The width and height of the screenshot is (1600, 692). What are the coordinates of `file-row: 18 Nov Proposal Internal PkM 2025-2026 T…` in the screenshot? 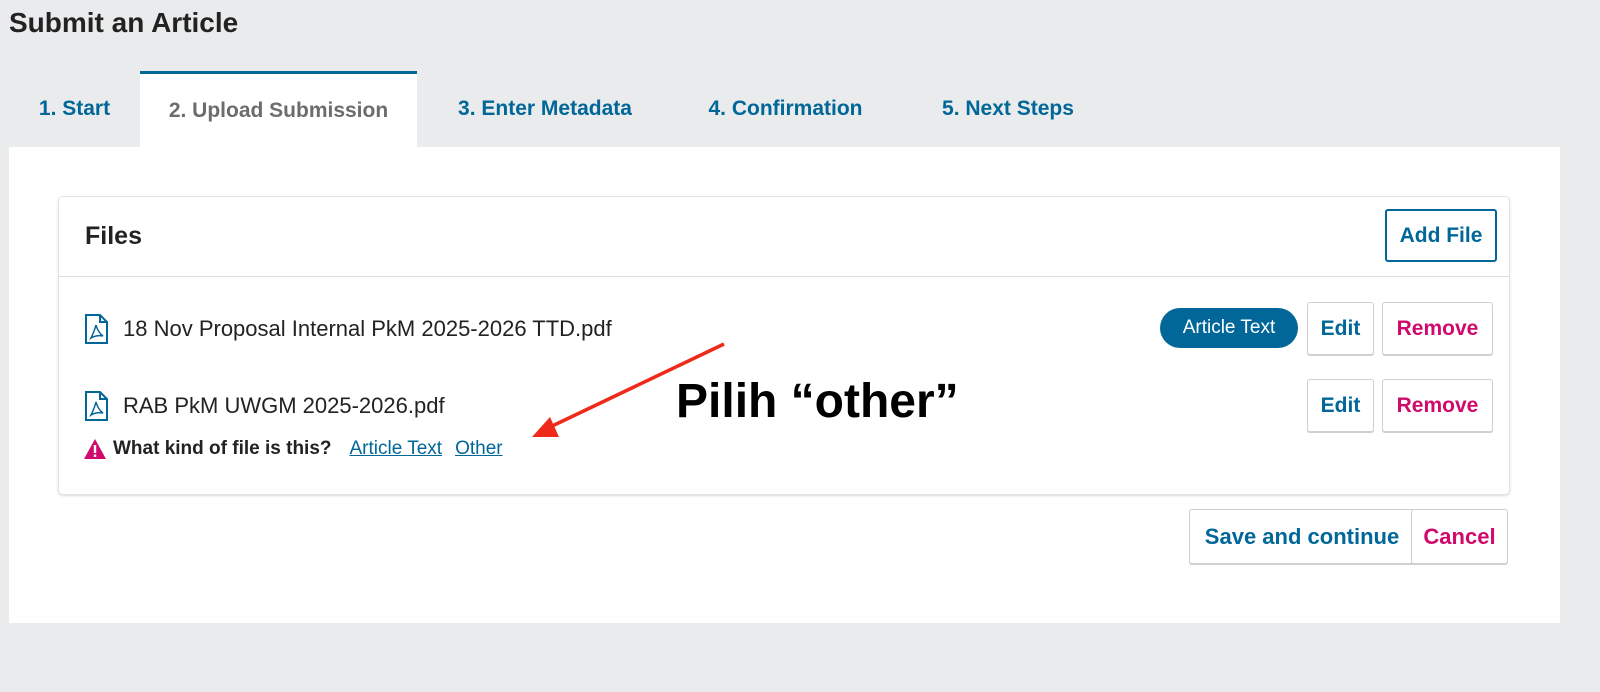 It's located at (784, 328).